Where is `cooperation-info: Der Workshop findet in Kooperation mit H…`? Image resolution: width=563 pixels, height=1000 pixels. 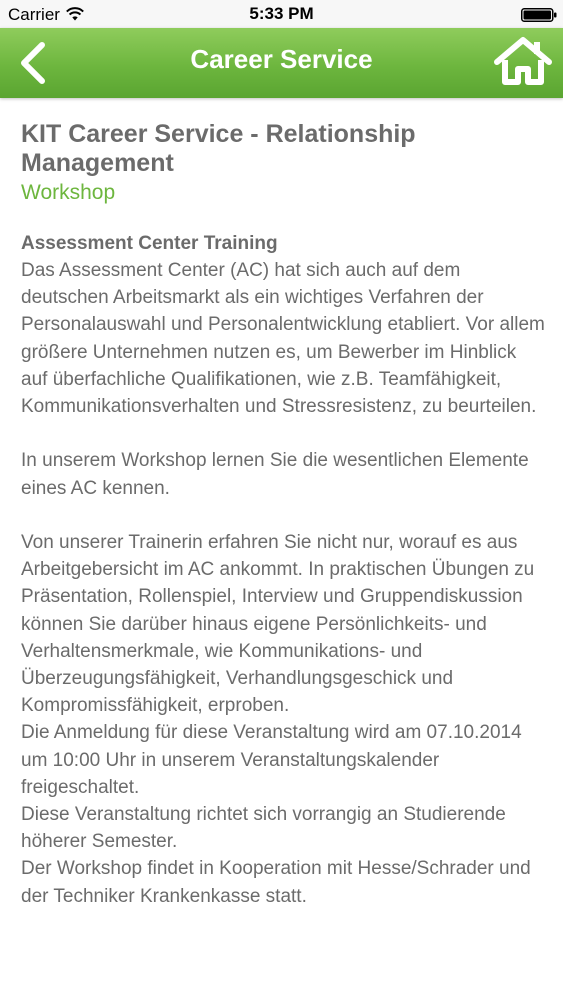
cooperation-info: Der Workshop findet in Kooperation mit H… is located at coordinates (276, 882).